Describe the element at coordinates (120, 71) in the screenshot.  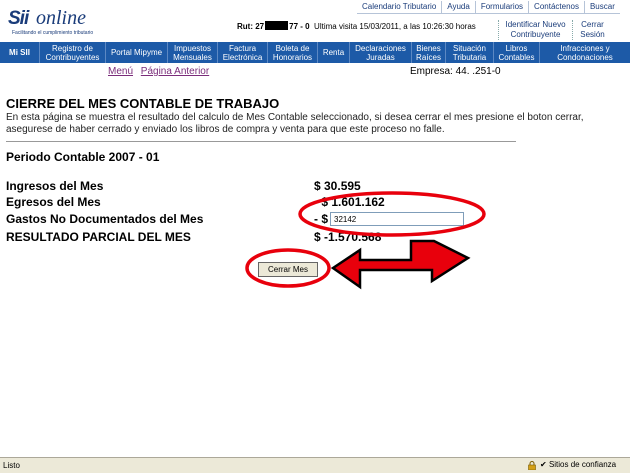
I see `menu-link: Menú` at that location.